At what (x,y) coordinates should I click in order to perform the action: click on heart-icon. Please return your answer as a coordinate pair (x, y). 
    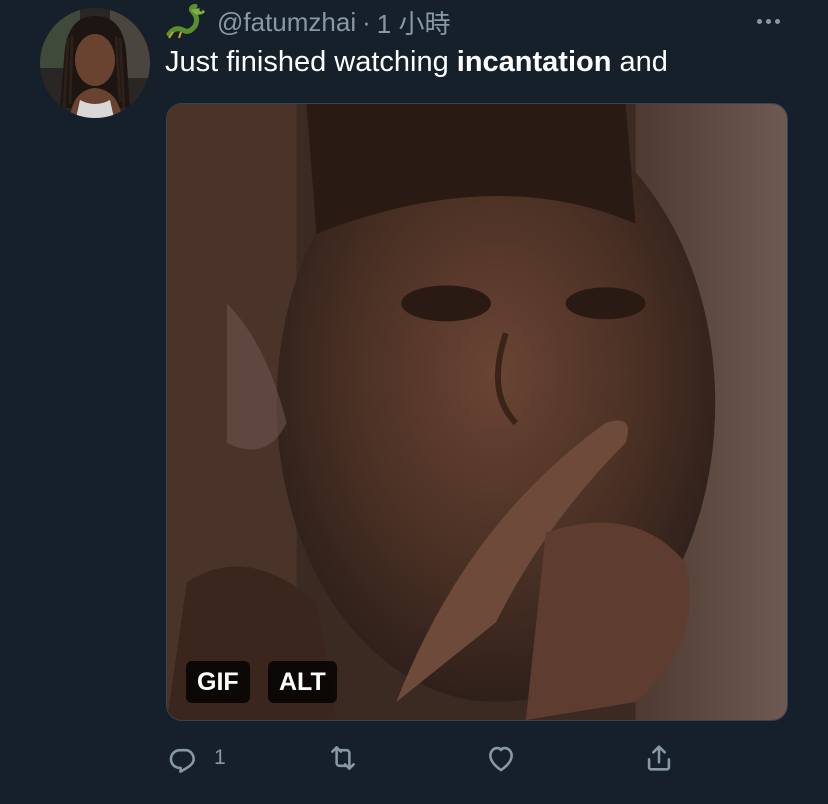
    Looking at the image, I should click on (501, 759).